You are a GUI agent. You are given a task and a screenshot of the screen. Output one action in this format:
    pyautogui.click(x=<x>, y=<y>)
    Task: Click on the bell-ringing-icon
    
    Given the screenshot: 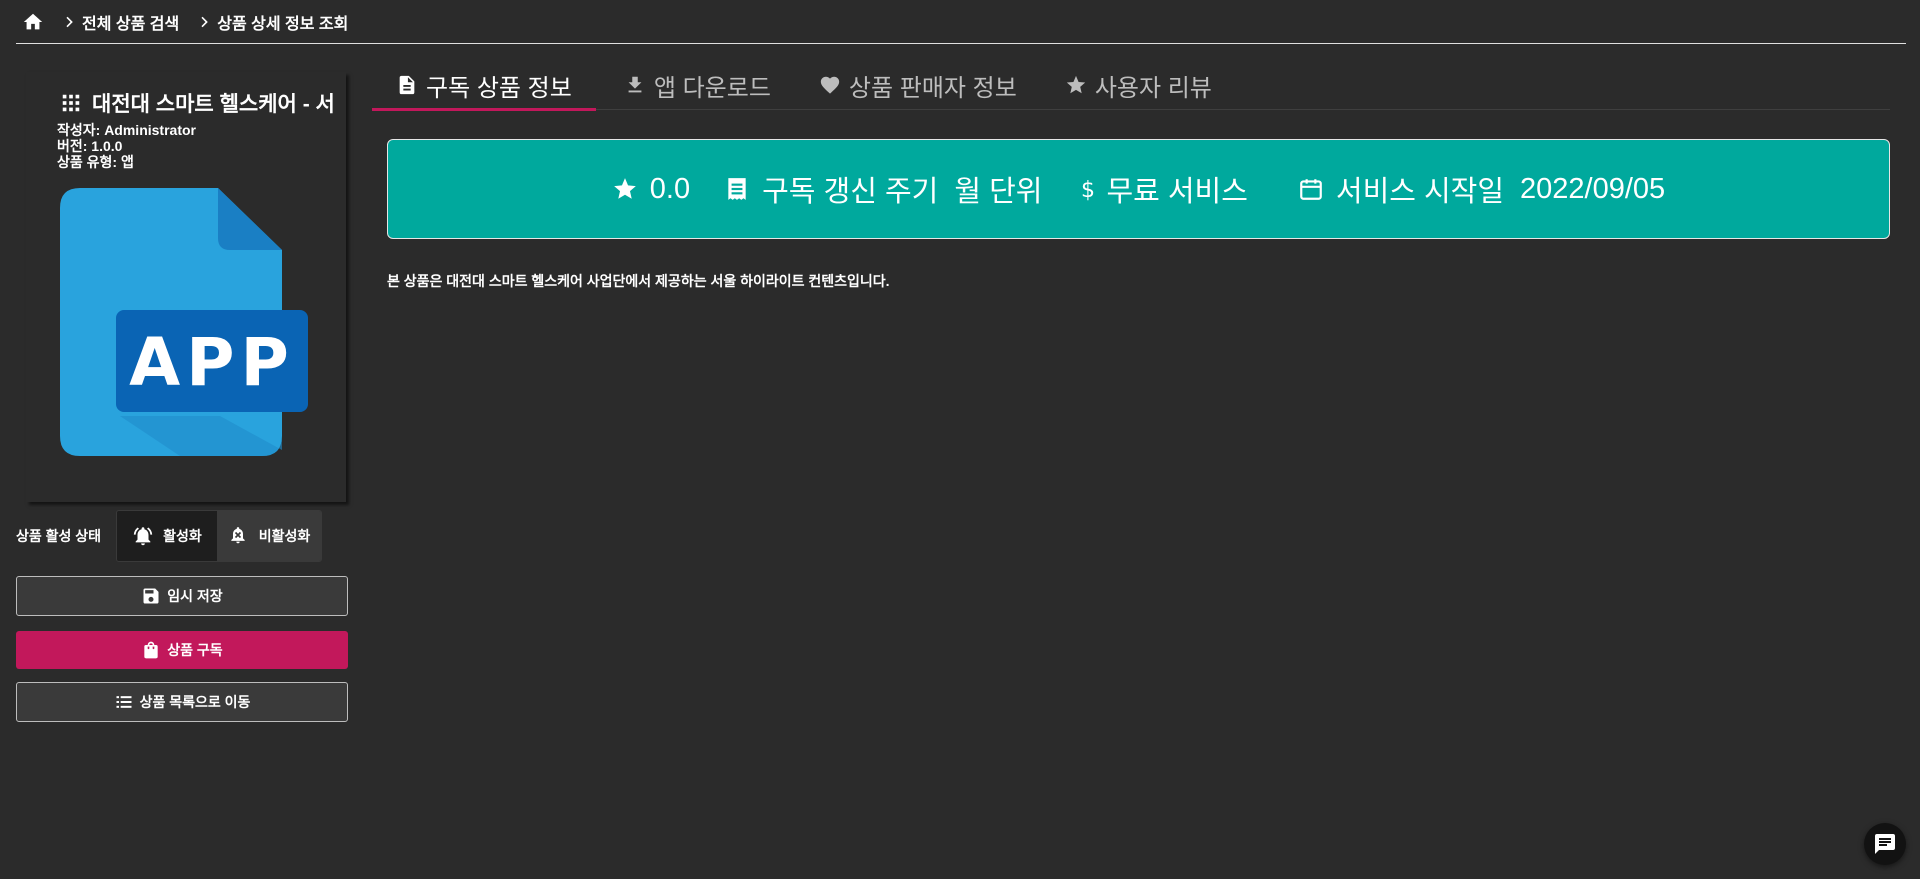 What is the action you would take?
    pyautogui.click(x=143, y=536)
    